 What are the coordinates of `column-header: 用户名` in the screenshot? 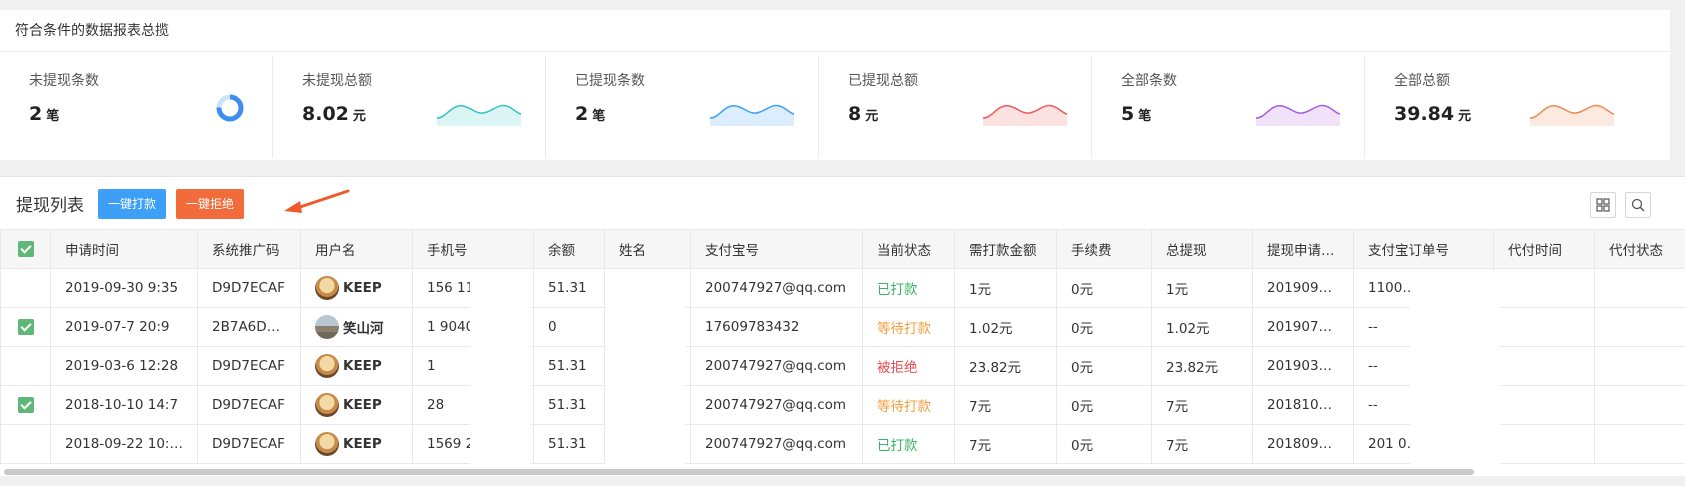 It's located at (356, 249).